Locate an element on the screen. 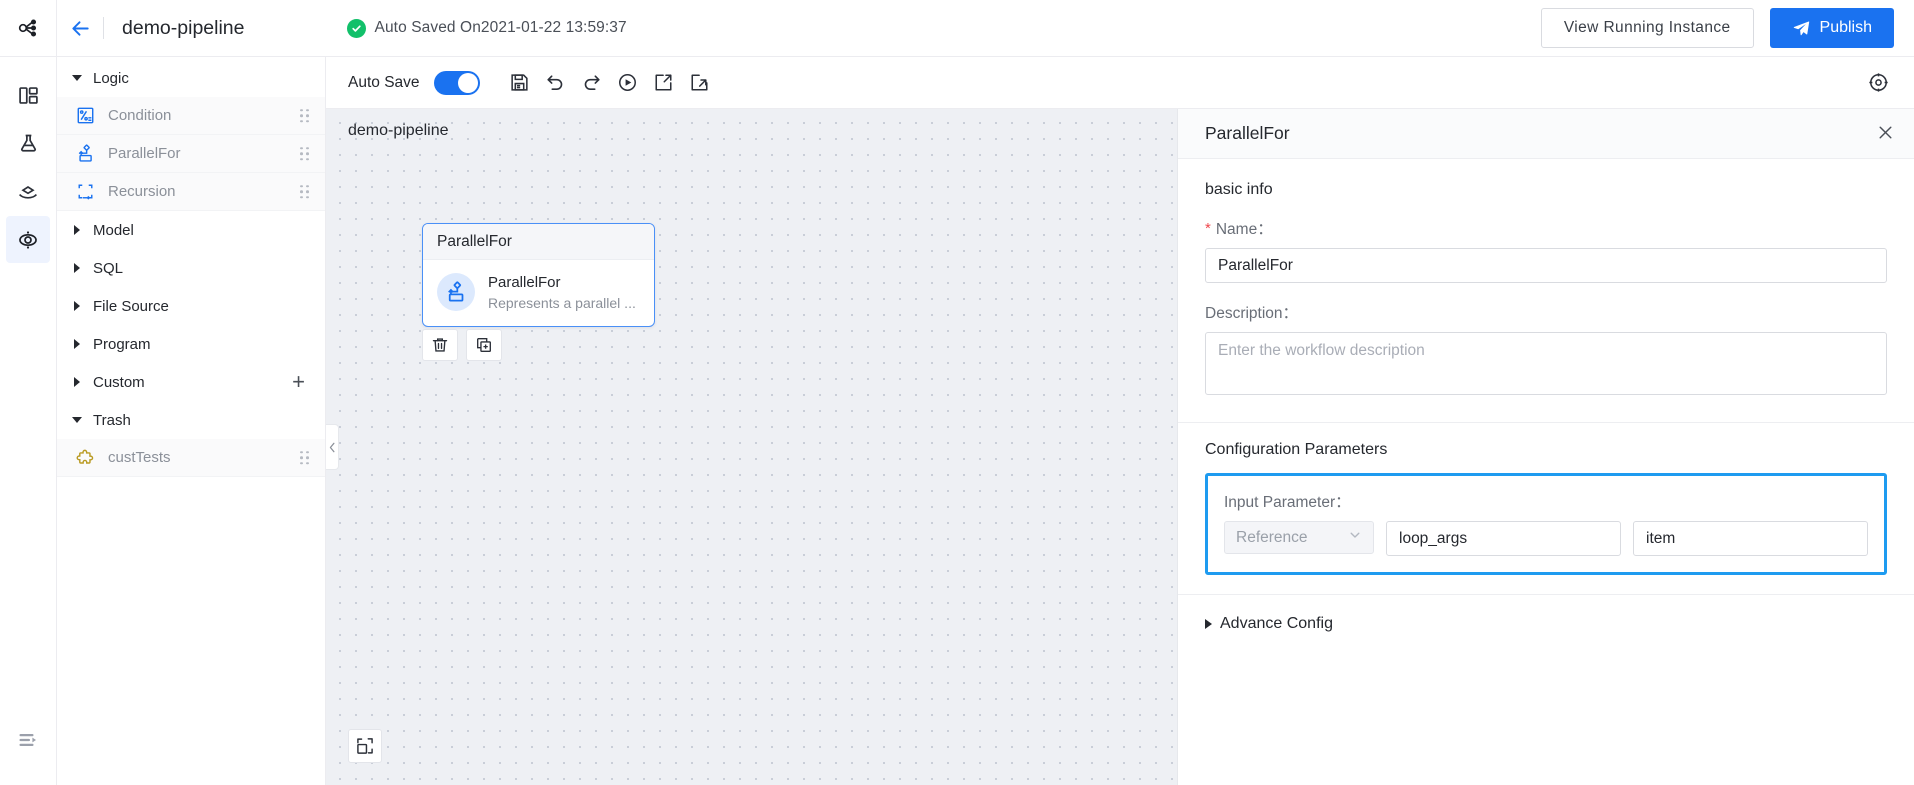 Image resolution: width=1914 pixels, height=785 pixels. tree-leaf-label: Recursion is located at coordinates (142, 191).